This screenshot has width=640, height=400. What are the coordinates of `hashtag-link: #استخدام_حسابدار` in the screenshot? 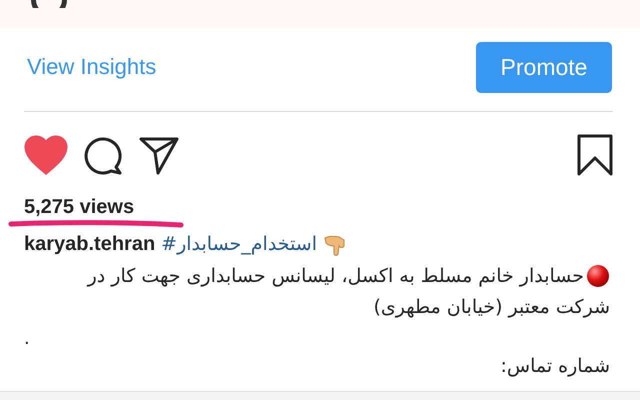 It's located at (239, 244).